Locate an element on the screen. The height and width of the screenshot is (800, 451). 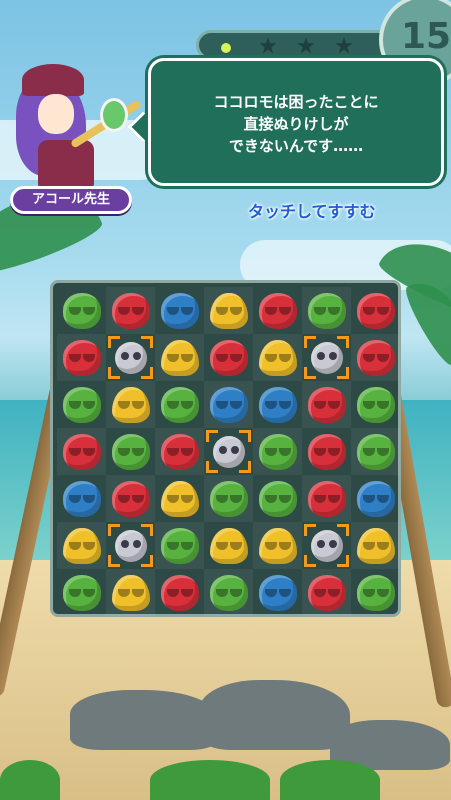
character-face is located at coordinates (56, 114).